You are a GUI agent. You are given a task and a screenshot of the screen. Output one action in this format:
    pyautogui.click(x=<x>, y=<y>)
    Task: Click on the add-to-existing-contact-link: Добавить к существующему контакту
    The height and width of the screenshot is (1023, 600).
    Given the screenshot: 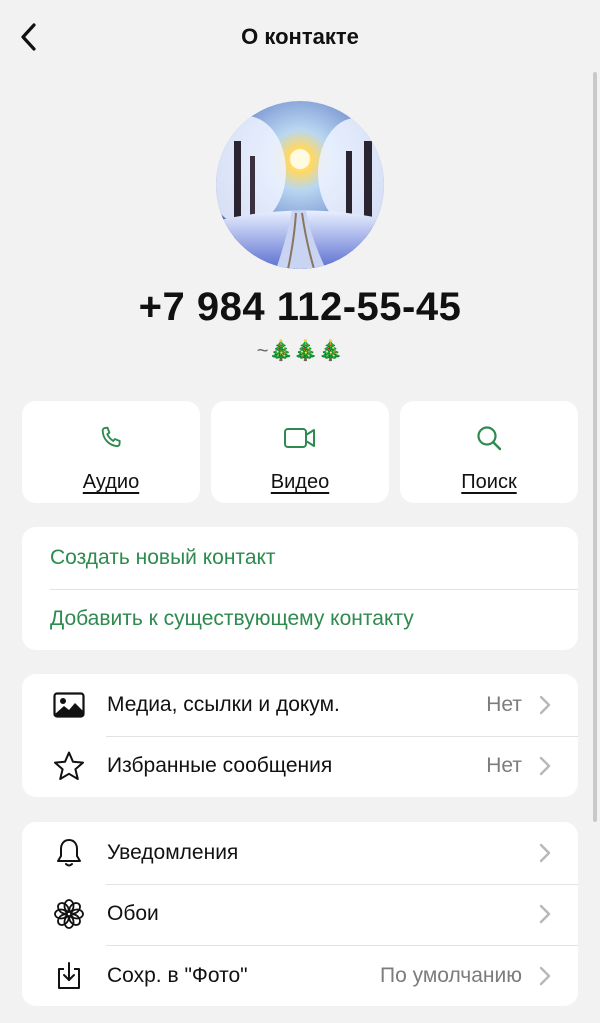 What is the action you would take?
    pyautogui.click(x=218, y=619)
    